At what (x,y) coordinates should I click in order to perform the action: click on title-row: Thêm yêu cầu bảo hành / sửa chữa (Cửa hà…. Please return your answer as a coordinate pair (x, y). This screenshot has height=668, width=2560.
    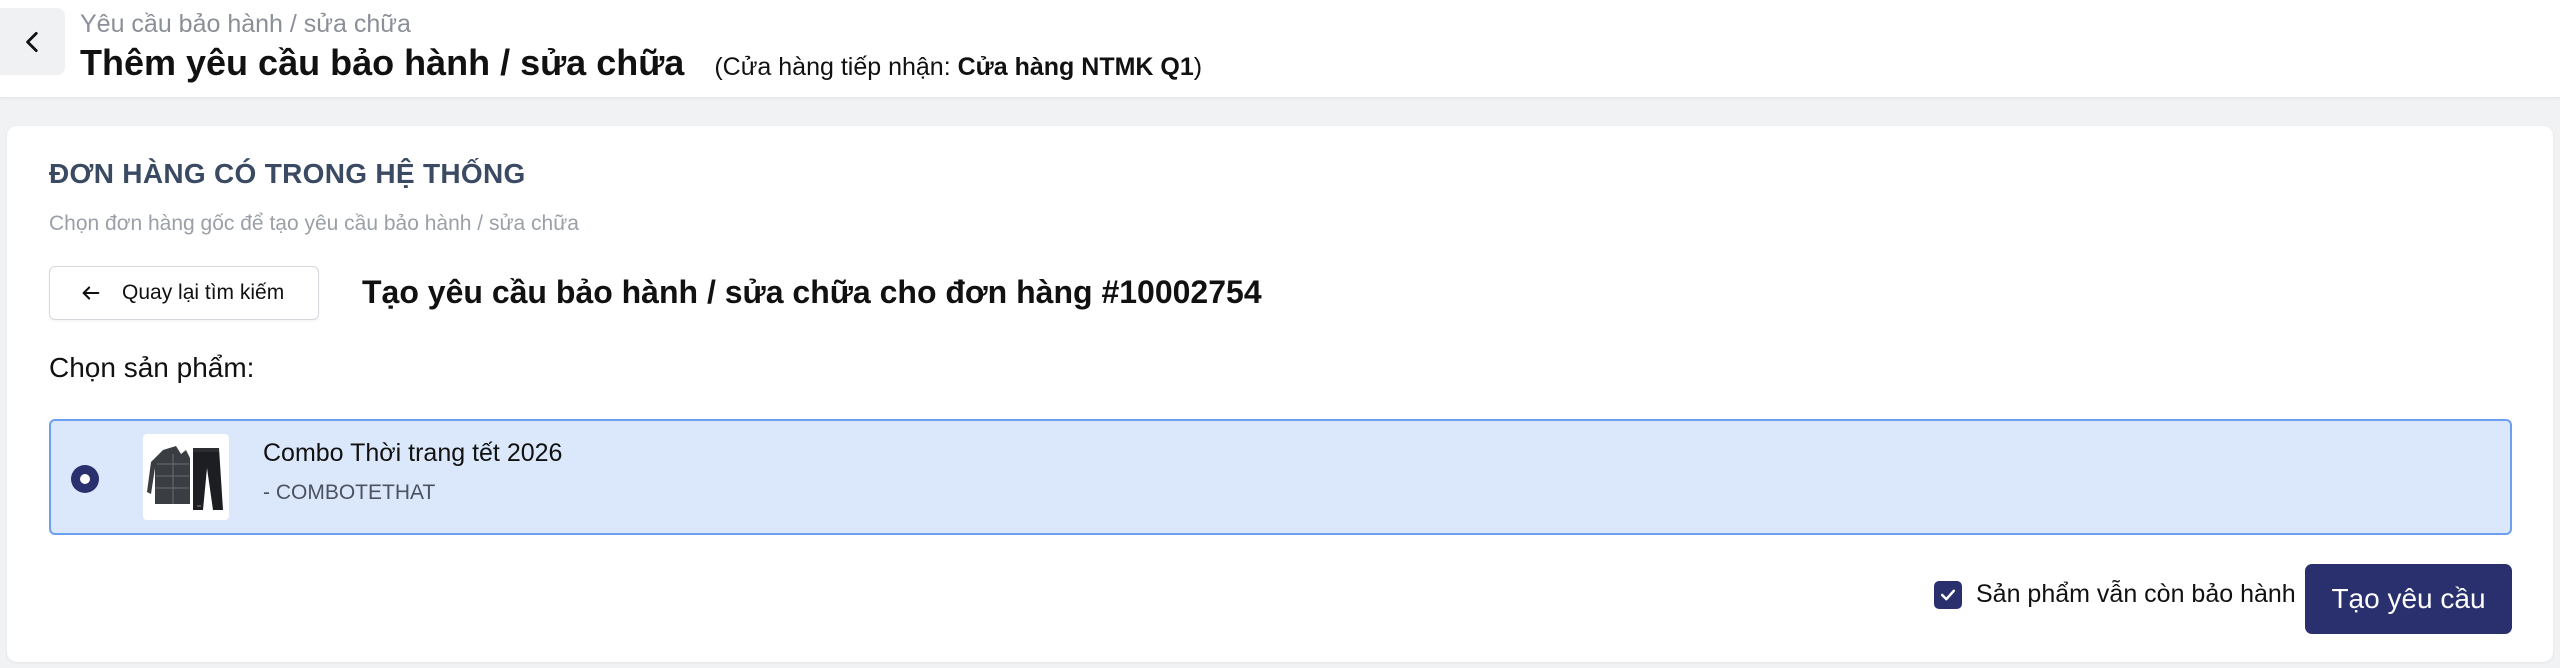
    Looking at the image, I should click on (641, 63).